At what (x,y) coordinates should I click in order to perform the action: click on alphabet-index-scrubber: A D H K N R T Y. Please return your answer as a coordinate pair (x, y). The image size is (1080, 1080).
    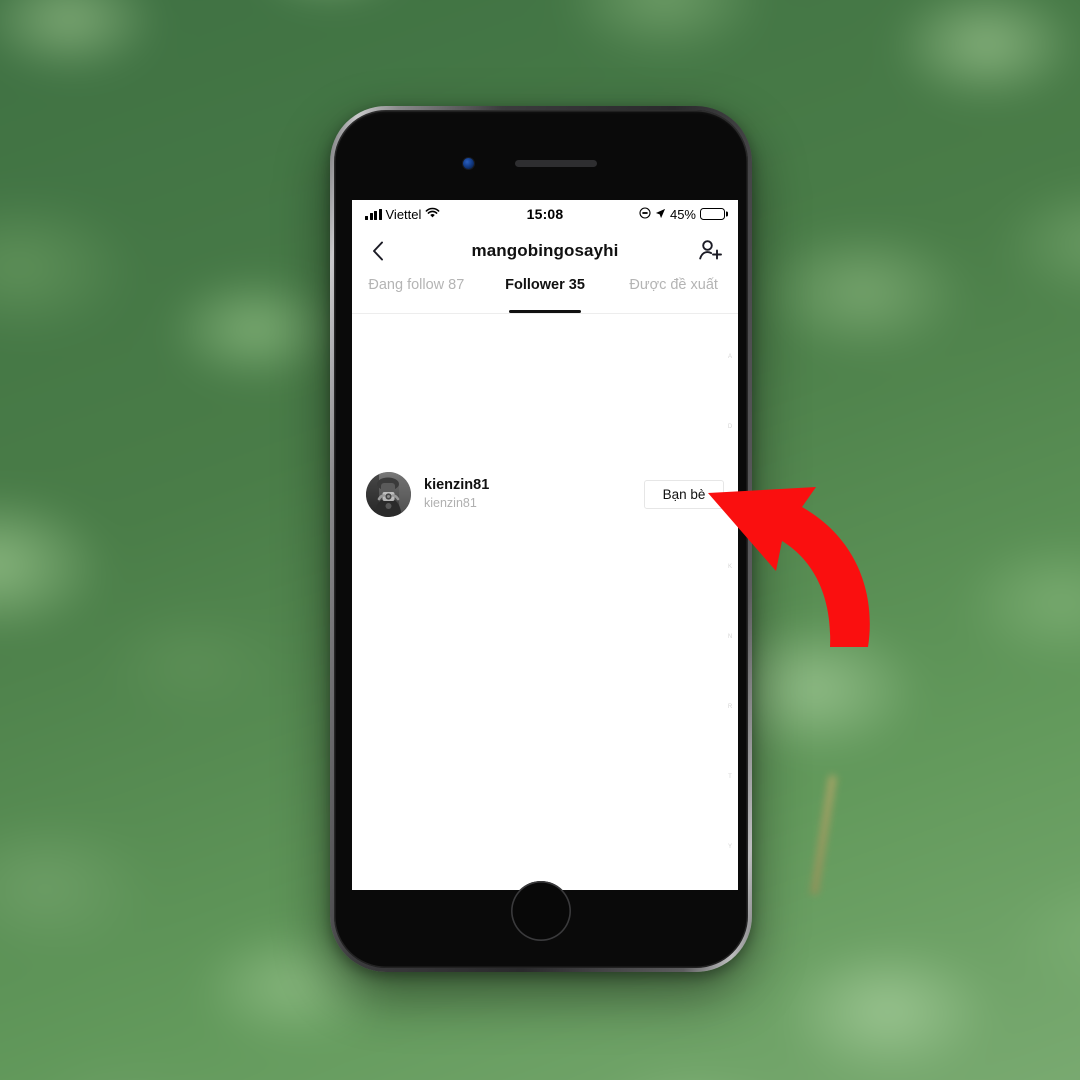
    Looking at the image, I should click on (730, 602).